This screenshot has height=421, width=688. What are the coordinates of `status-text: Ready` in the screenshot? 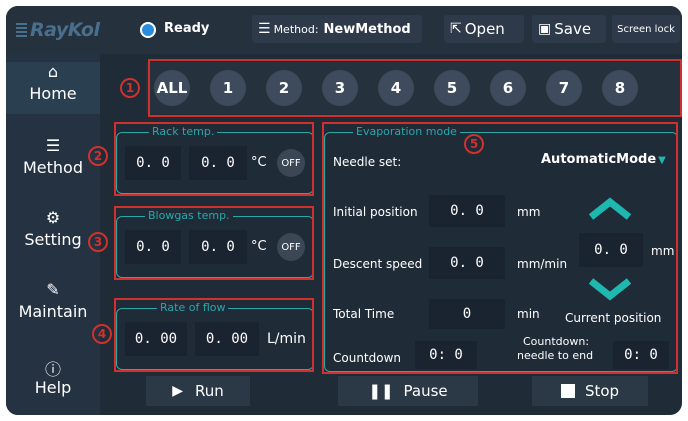 It's located at (187, 28).